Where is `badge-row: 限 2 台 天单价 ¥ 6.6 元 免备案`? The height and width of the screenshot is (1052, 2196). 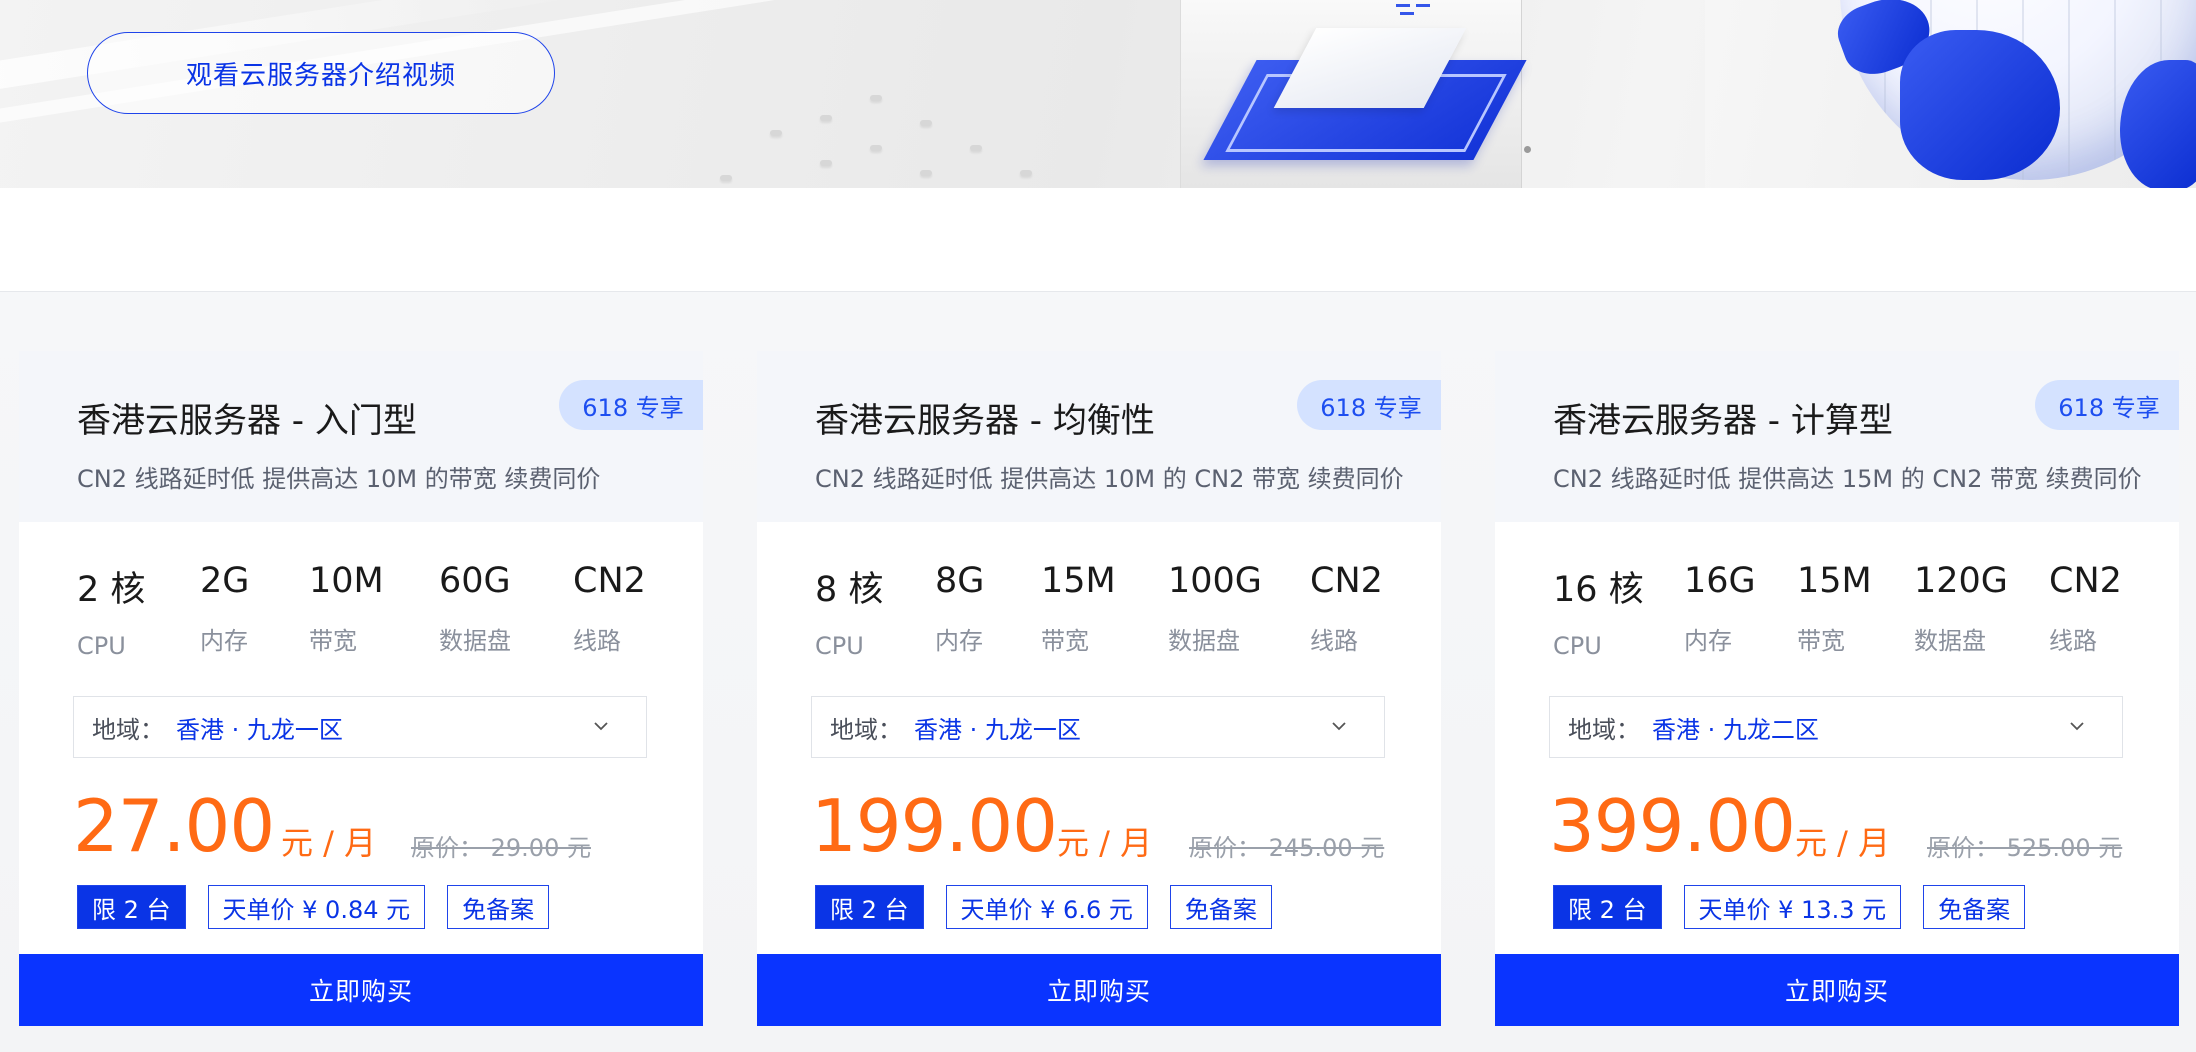 badge-row: 限 2 台 天单价 ¥ 6.6 元 免备案 is located at coordinates (1054, 907).